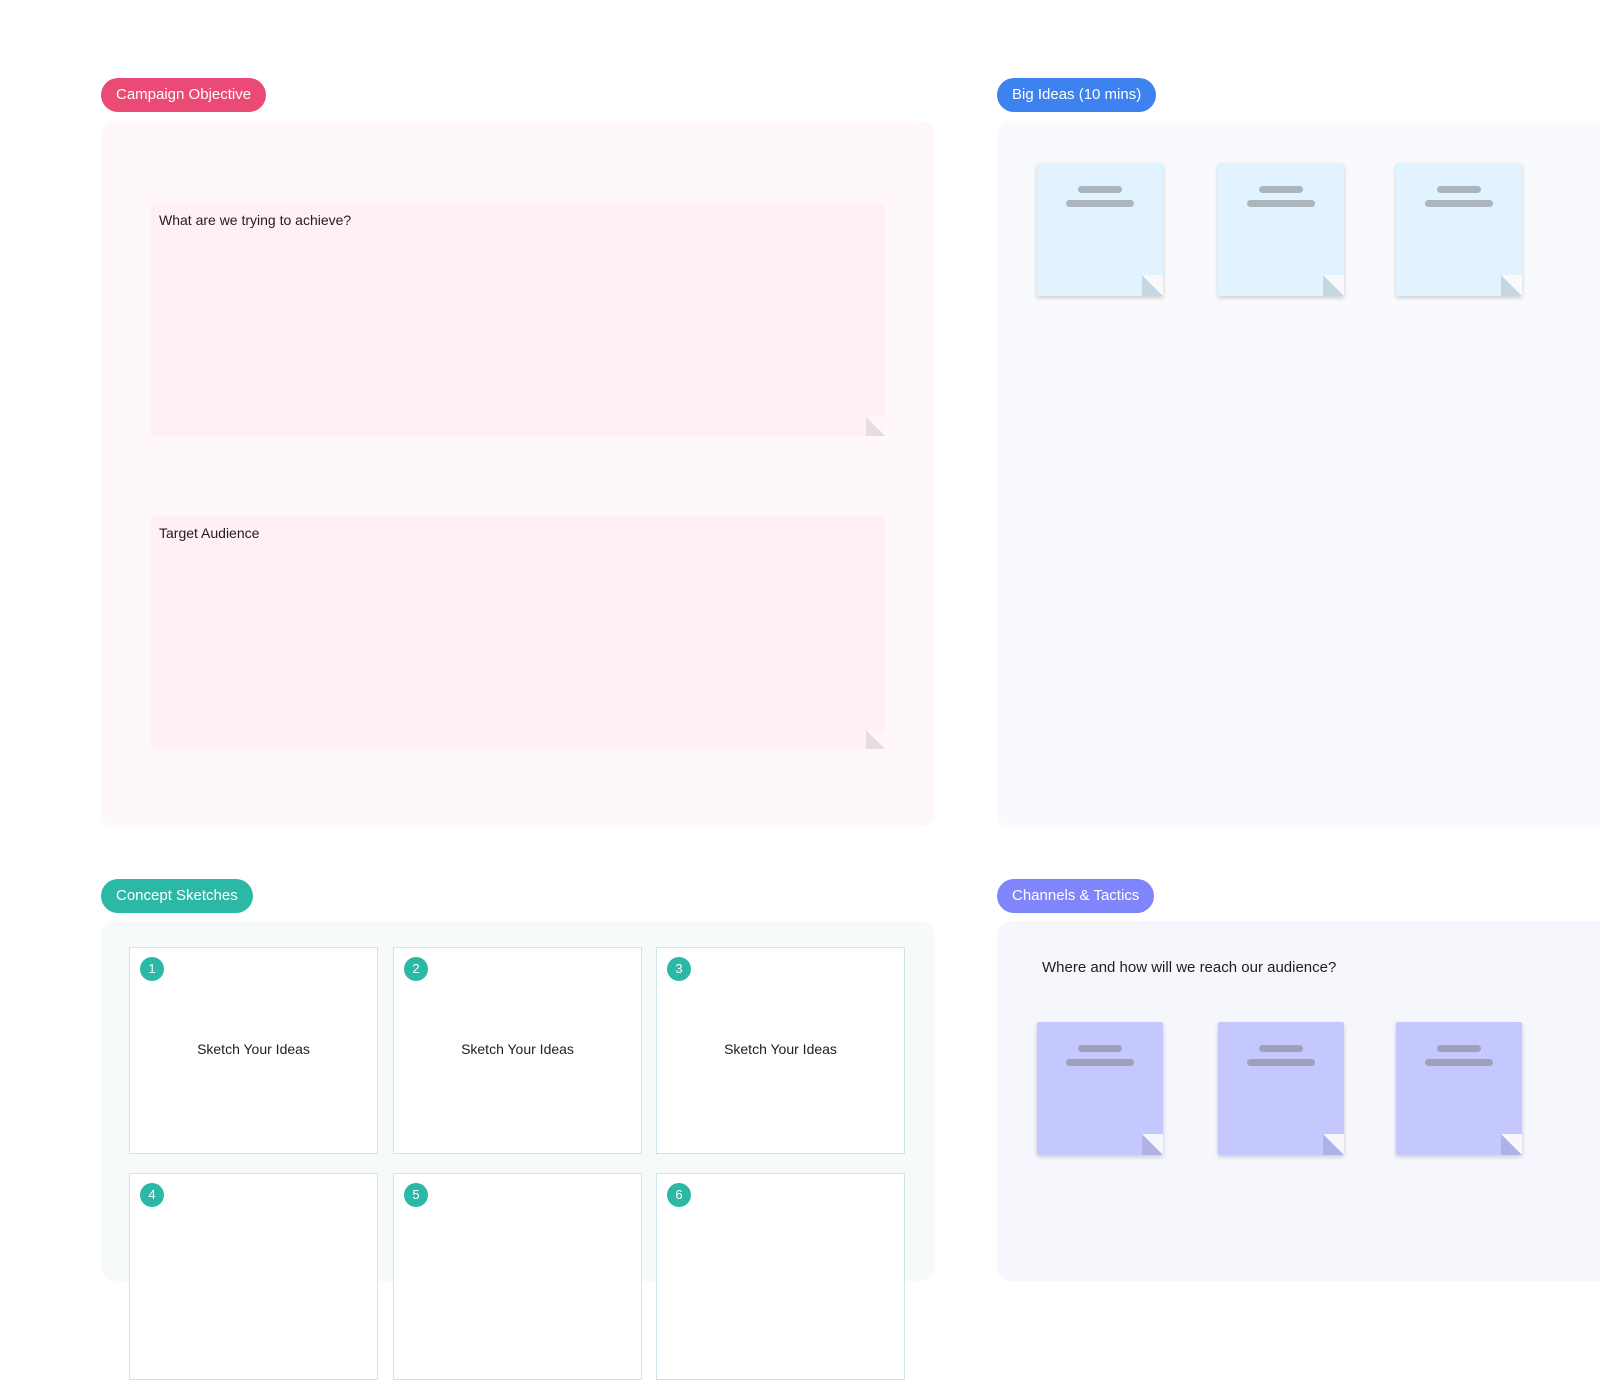 The height and width of the screenshot is (1380, 1600). I want to click on sketch-card-5: 5, so click(517, 1276).